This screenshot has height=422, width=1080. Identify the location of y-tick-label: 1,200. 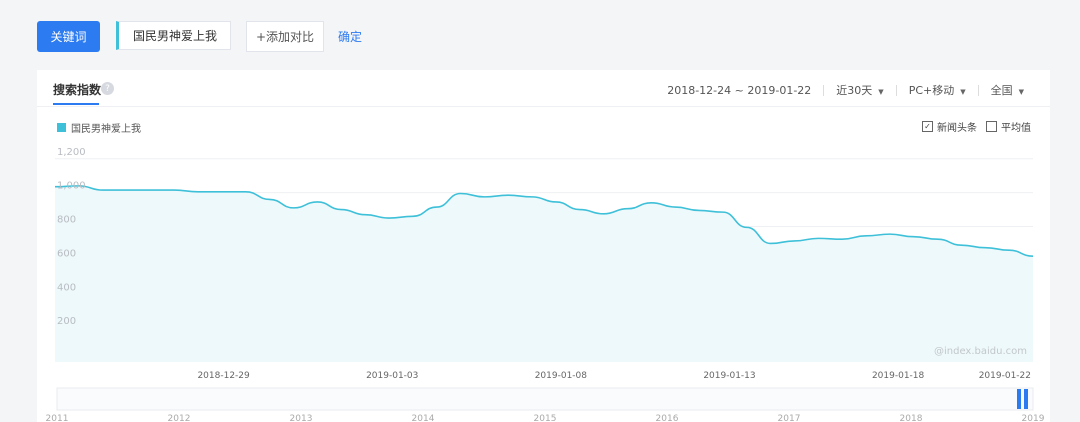
(71, 152).